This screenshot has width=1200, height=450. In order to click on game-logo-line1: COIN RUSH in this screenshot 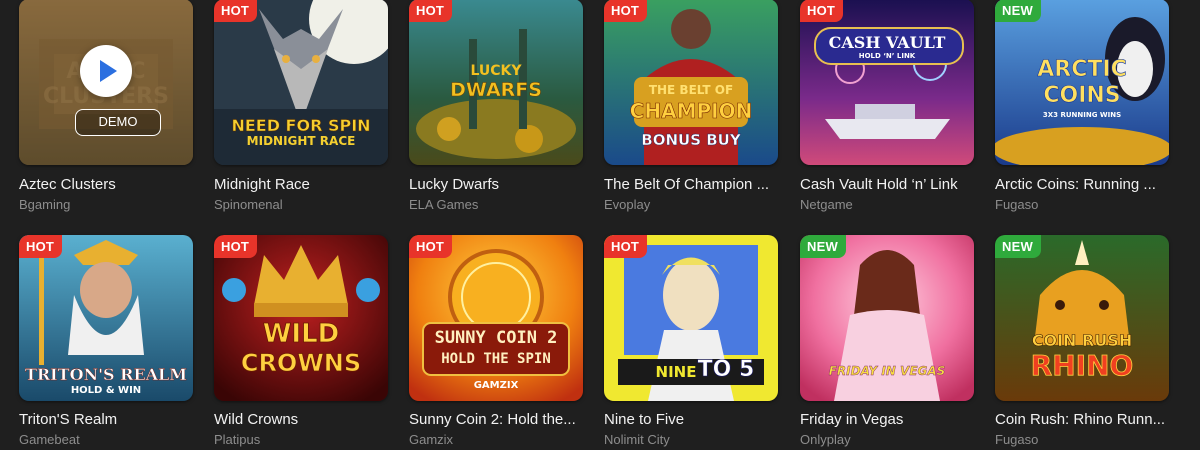, I will do `click(1082, 341)`.